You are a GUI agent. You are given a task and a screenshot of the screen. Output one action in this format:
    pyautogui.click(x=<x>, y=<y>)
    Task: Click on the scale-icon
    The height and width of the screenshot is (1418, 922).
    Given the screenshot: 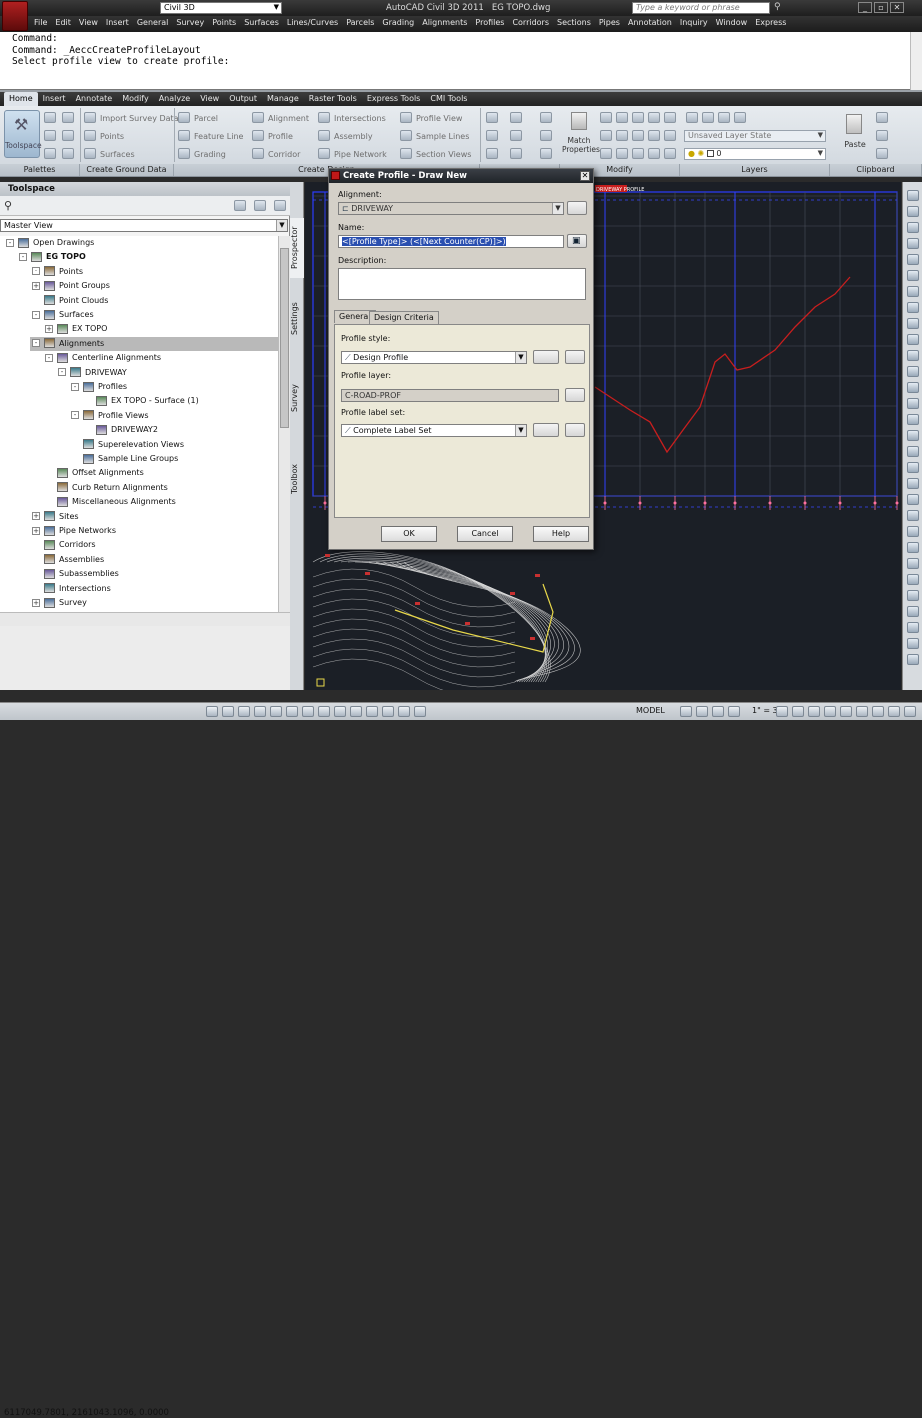 What is the action you would take?
    pyautogui.click(x=654, y=135)
    